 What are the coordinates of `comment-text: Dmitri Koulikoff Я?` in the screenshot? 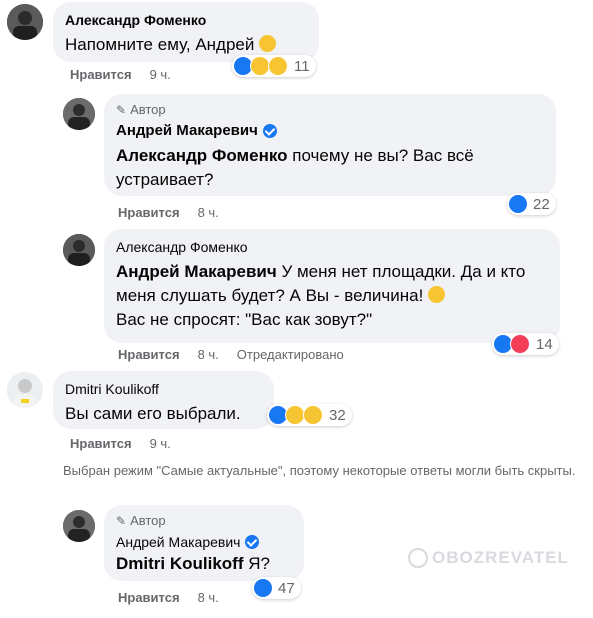 It's located at (204, 564).